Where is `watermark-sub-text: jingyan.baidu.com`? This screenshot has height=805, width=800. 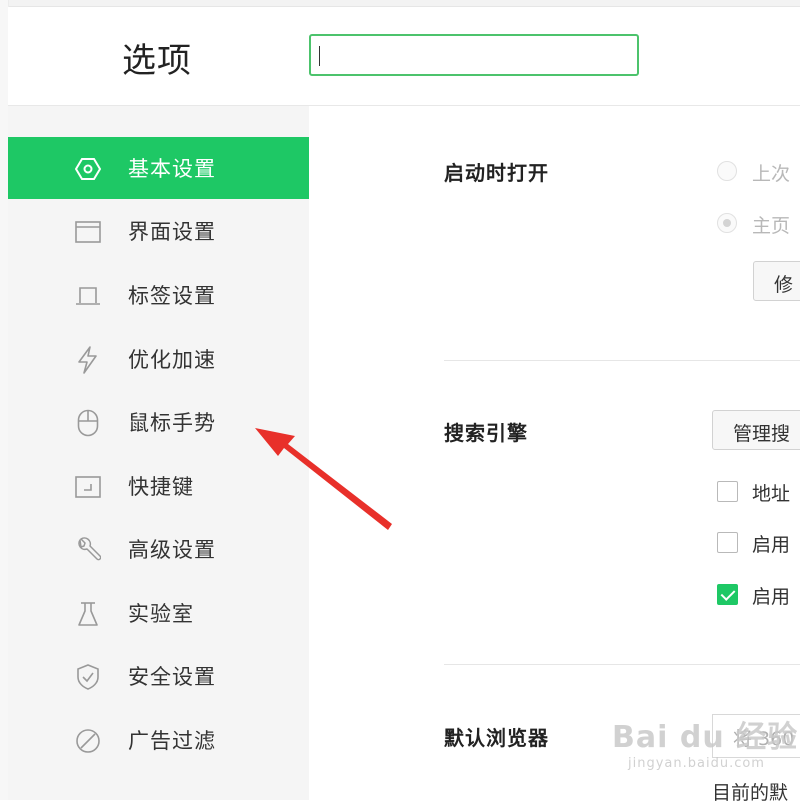
watermark-sub-text: jingyan.baidu.com is located at coordinates (696, 763).